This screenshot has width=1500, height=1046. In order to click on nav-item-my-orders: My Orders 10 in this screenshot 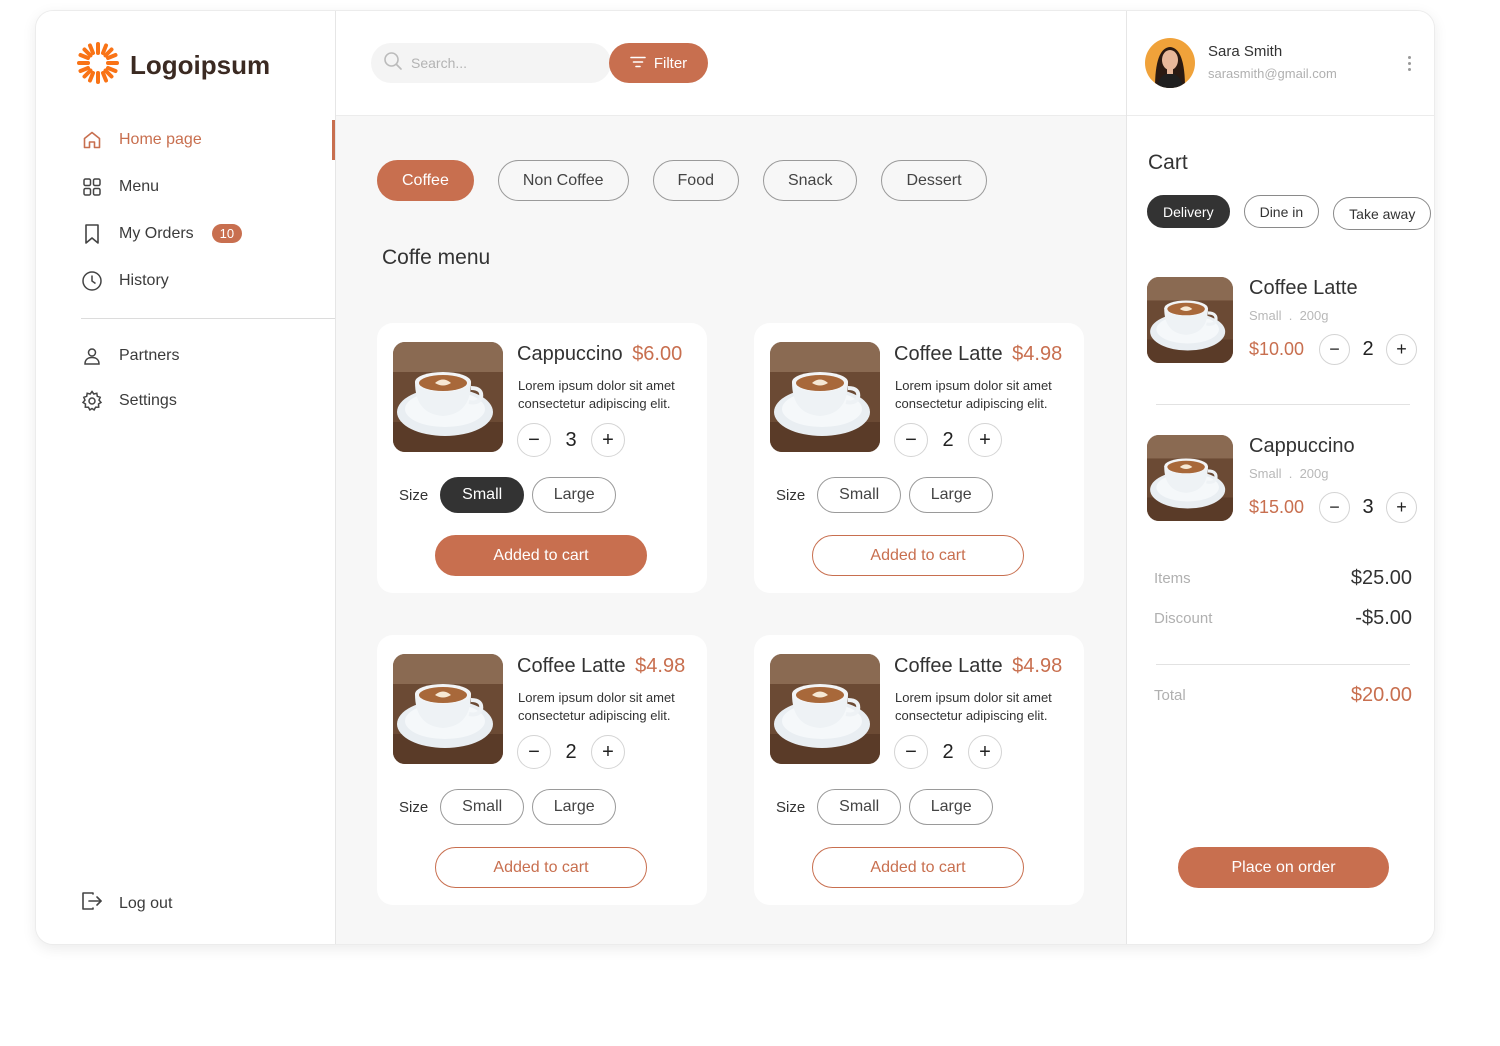, I will do `click(185, 233)`.